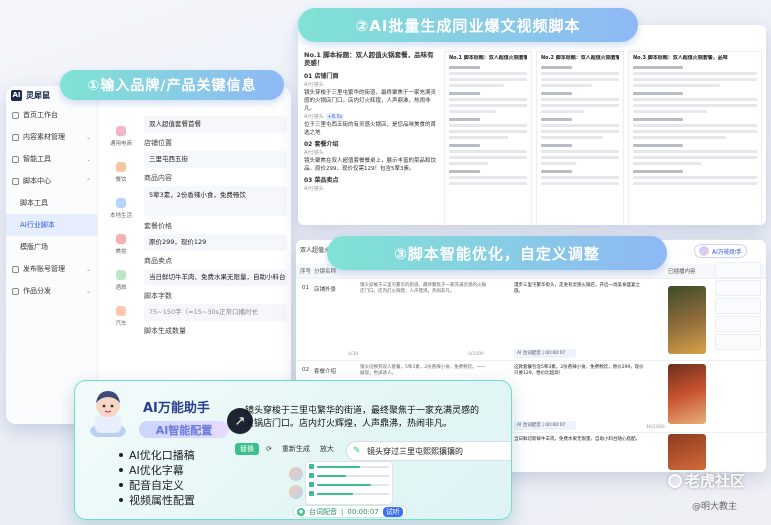 This screenshot has width=771, height=525. I want to click on tiger-logo-icon, so click(675, 480).